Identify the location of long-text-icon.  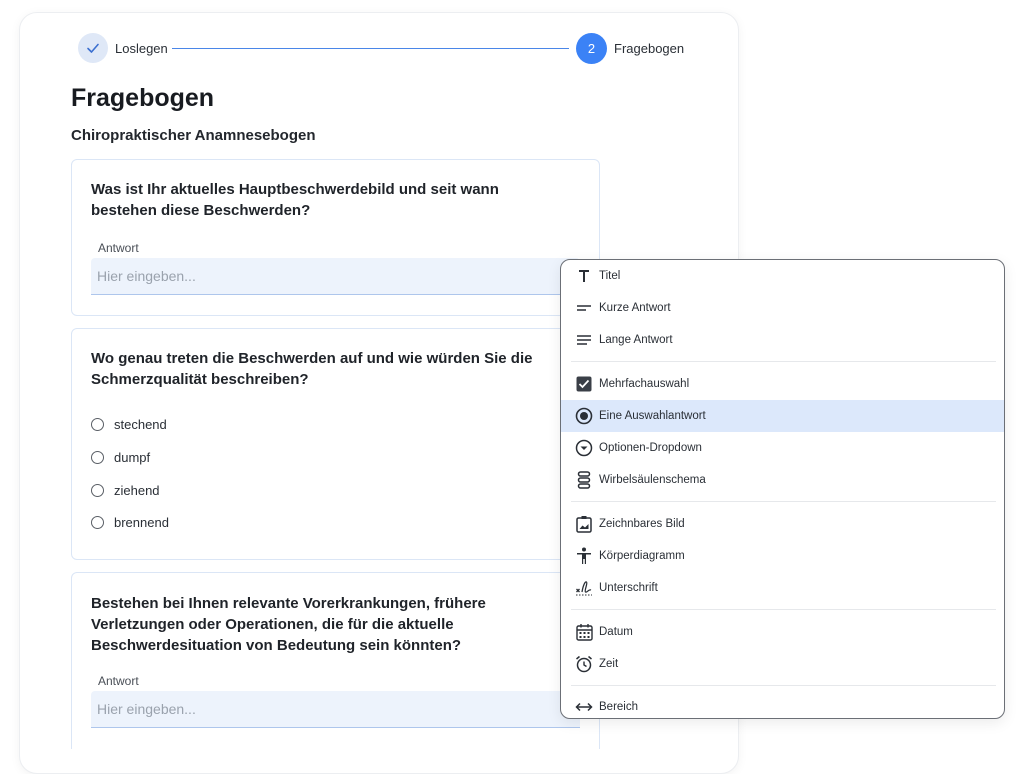
(584, 340).